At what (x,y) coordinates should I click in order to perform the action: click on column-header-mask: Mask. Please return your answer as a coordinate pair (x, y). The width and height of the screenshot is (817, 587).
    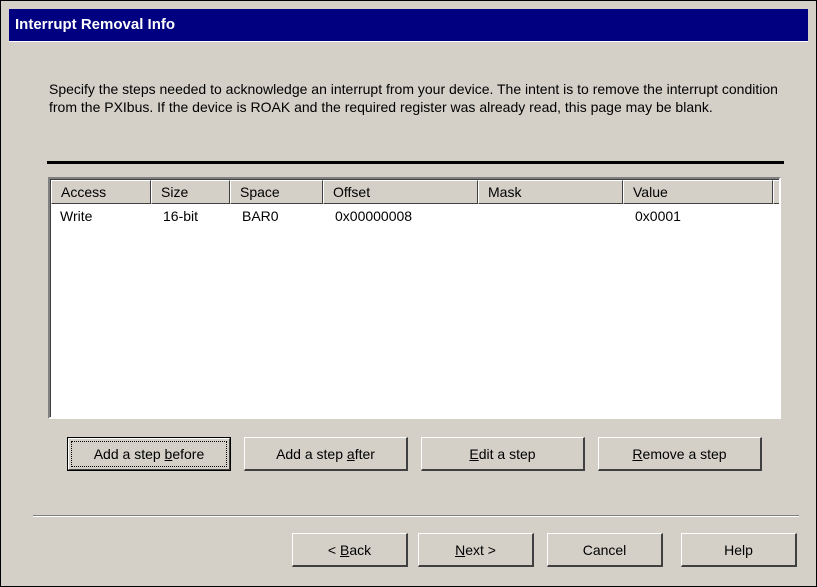
    Looking at the image, I should click on (550, 192).